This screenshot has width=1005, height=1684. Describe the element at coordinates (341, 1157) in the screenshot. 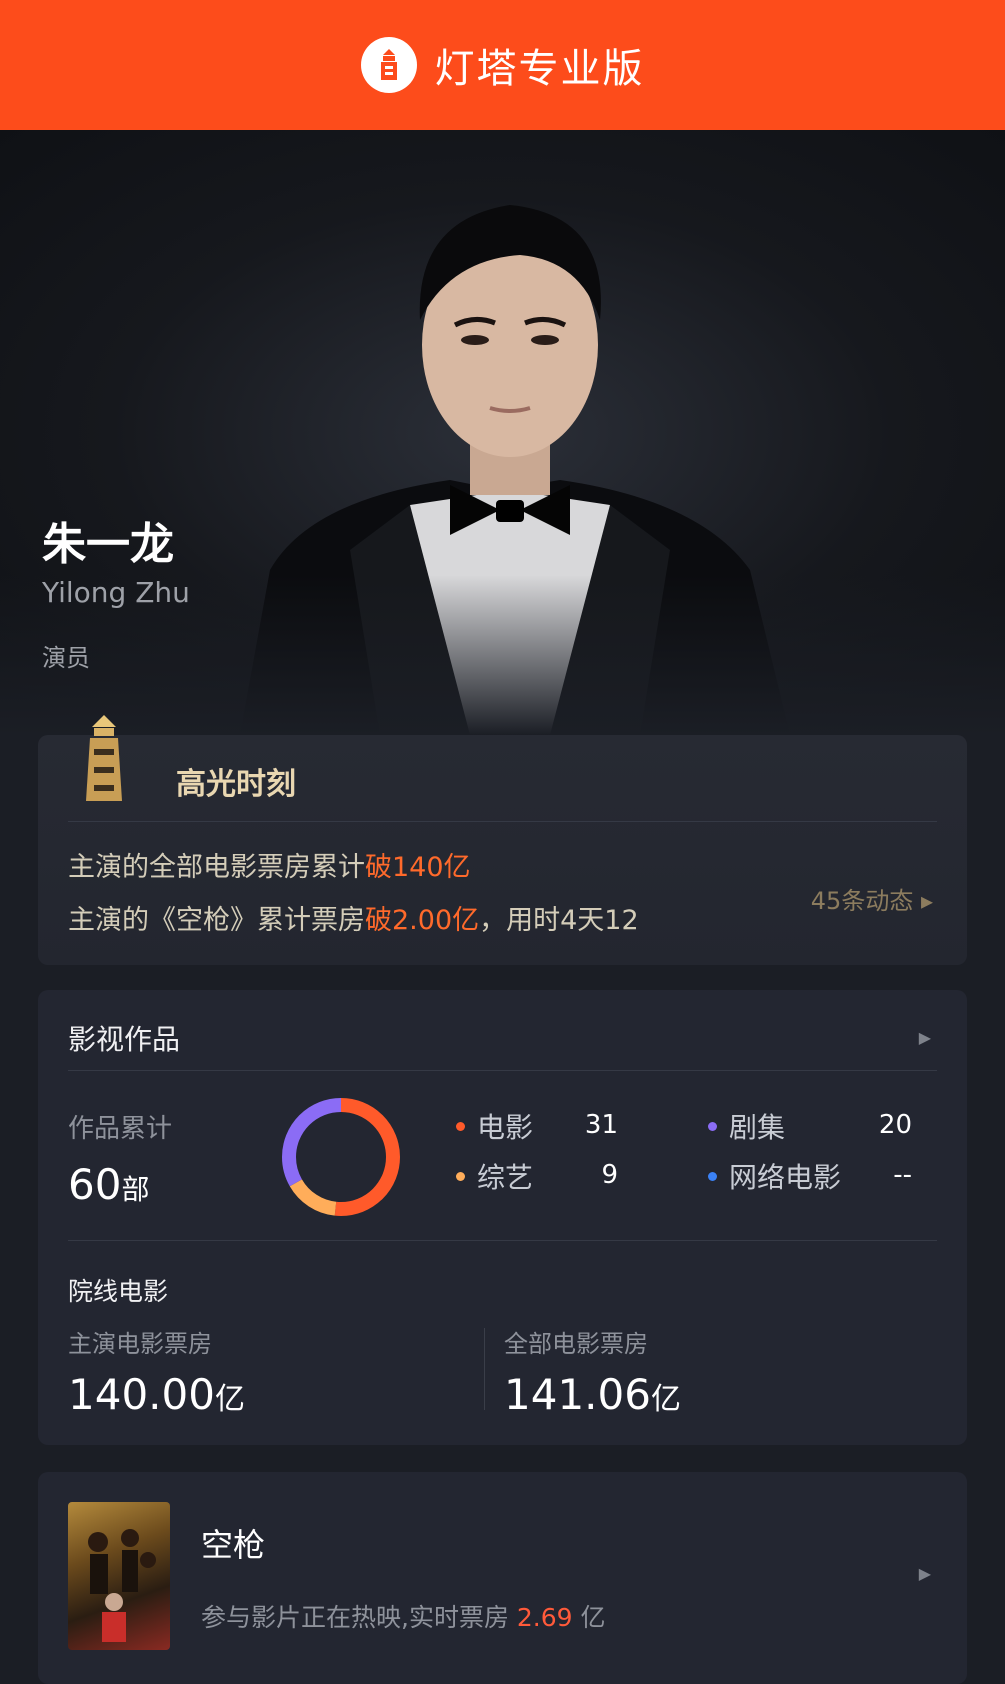

I see `works-donut-chart` at that location.